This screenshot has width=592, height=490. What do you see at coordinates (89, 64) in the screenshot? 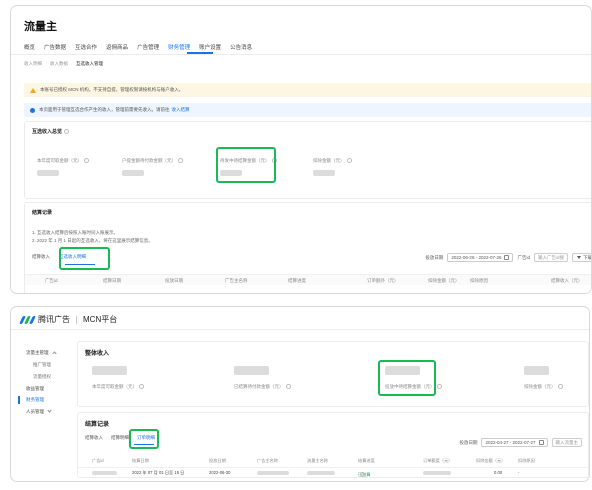
I see `subnav-cooperation-income: 互选收入管理` at bounding box center [89, 64].